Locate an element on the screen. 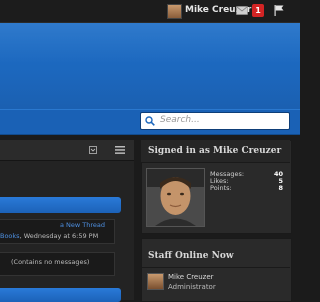  staff-online-panel is located at coordinates (216, 270).